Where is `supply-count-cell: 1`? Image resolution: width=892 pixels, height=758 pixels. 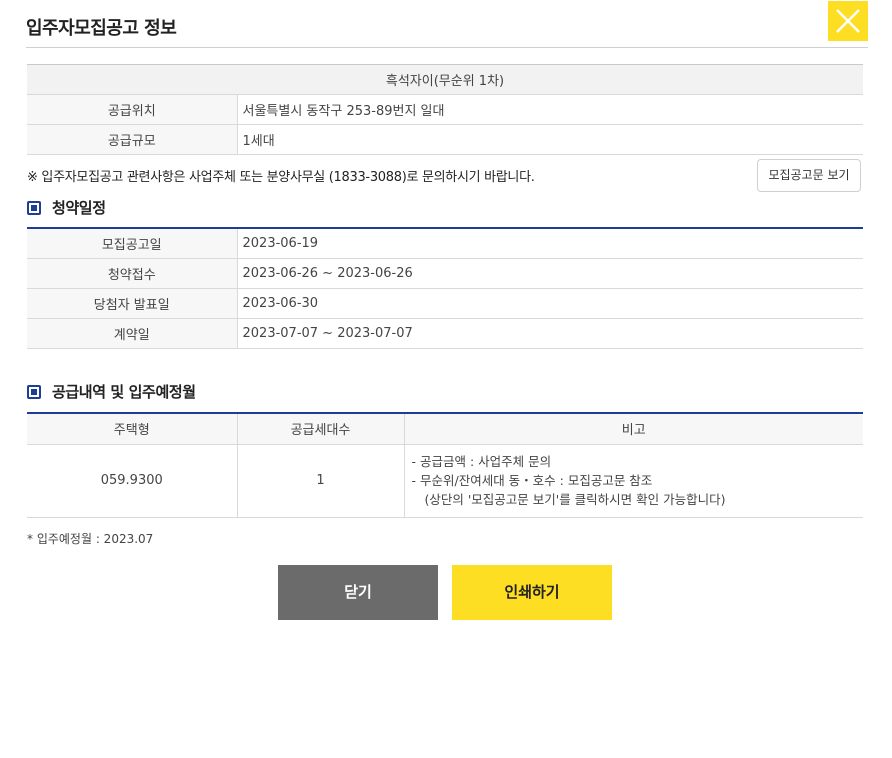 supply-count-cell: 1 is located at coordinates (321, 481).